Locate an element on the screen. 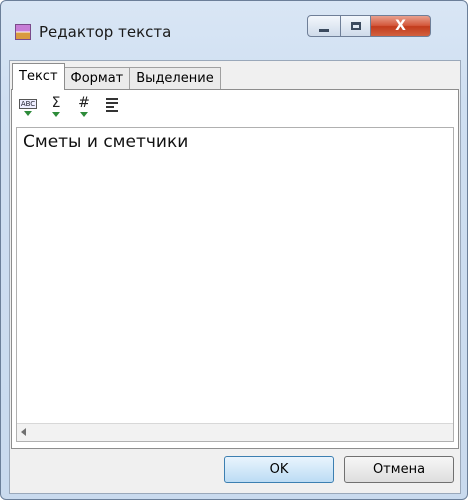  minimize-button is located at coordinates (324, 26).